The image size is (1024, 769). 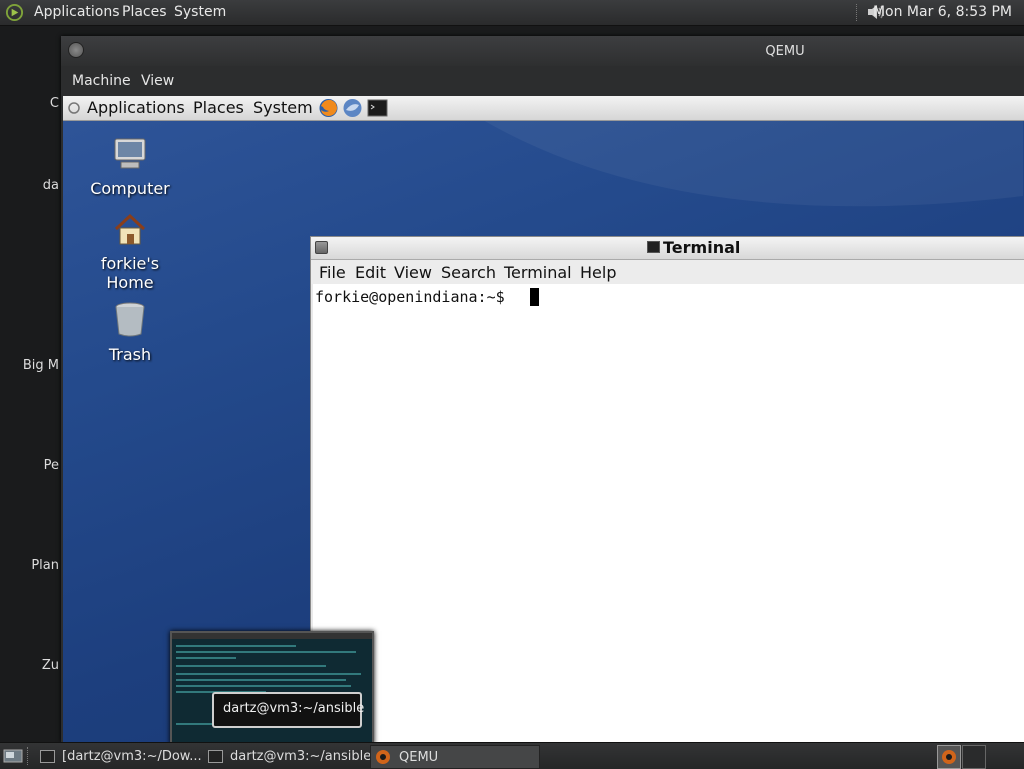 I want to click on host-desktop-label: C, so click(x=54, y=103).